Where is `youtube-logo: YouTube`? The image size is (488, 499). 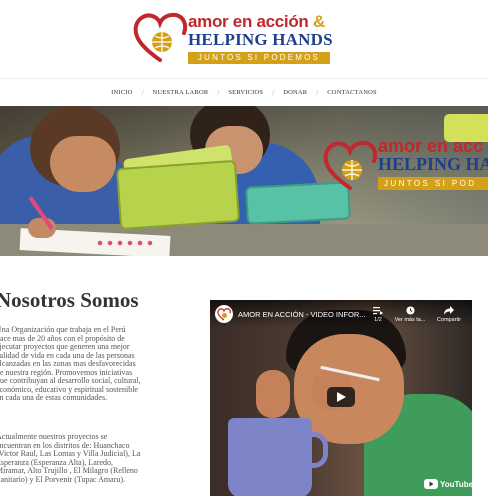
youtube-logo: YouTube is located at coordinates (448, 484).